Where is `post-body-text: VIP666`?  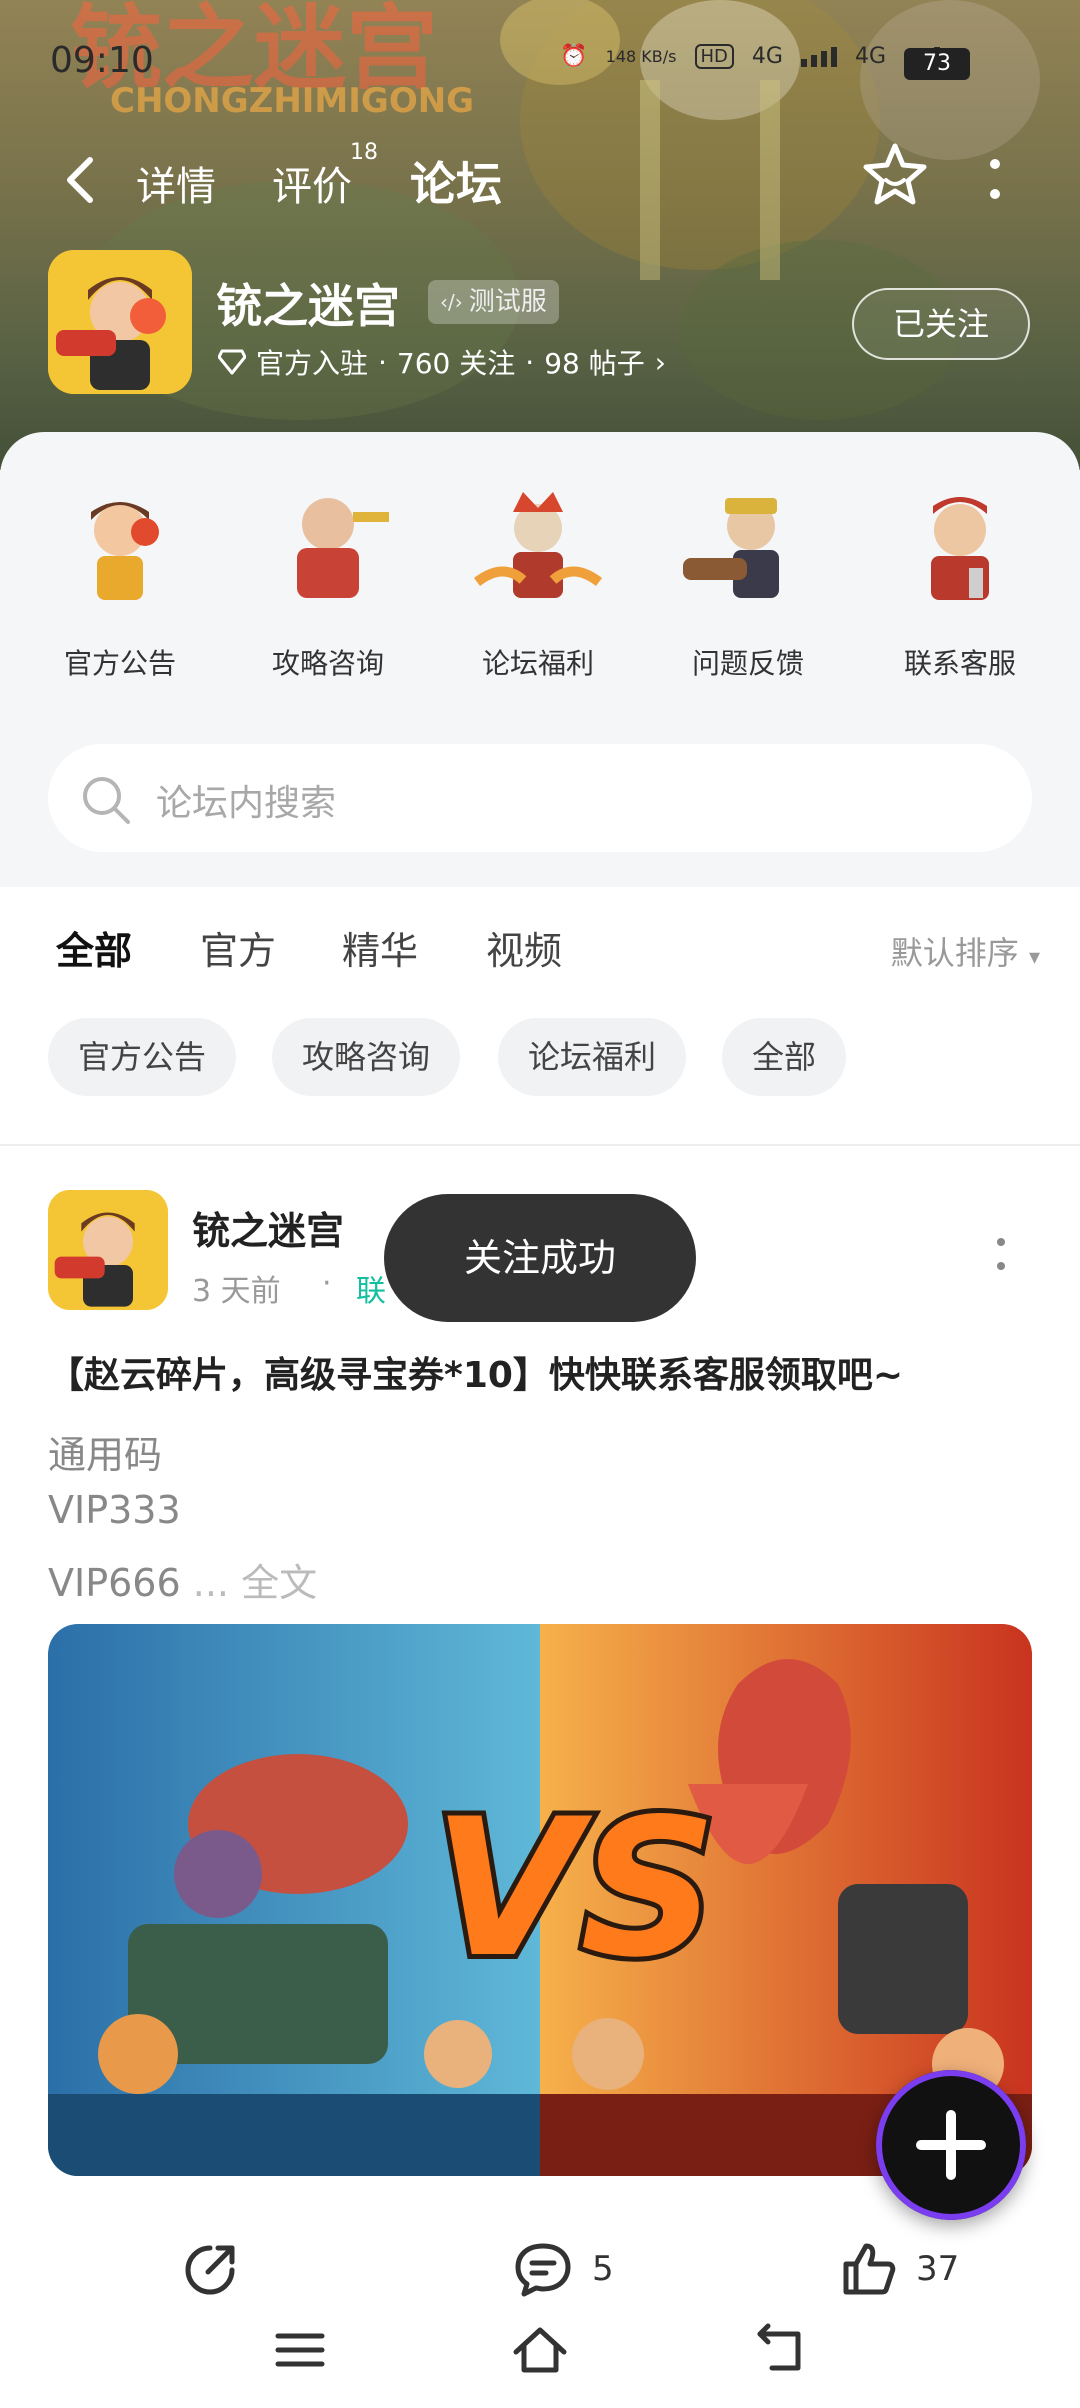 post-body-text: VIP666 is located at coordinates (114, 1583).